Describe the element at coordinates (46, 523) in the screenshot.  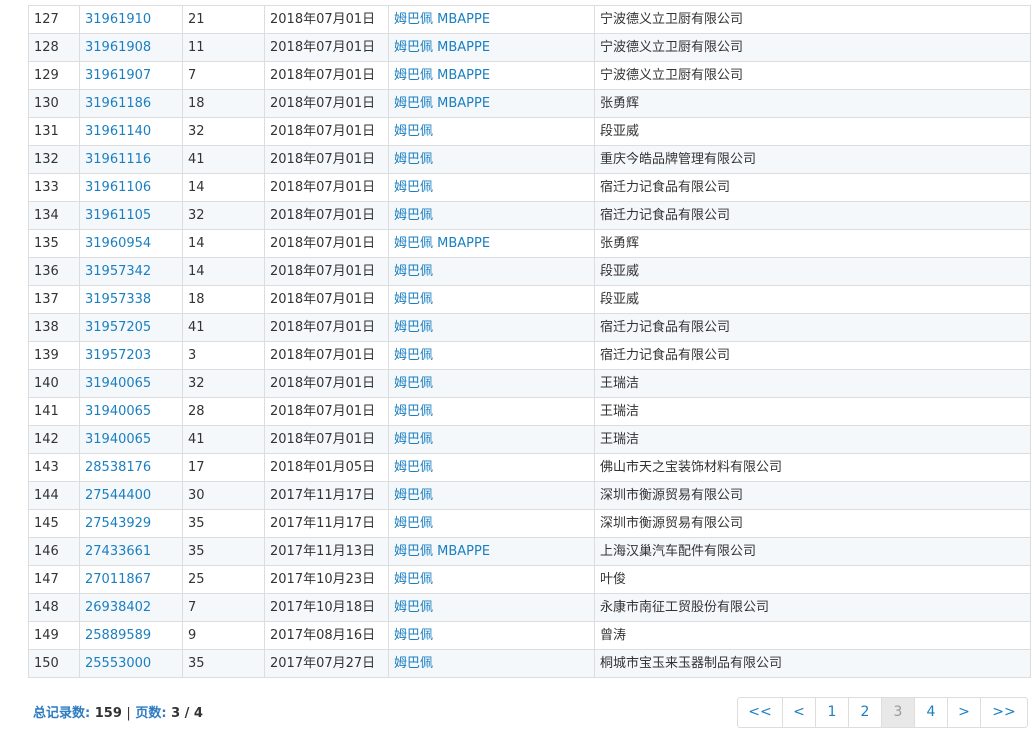
I see `row-number-cell: 145` at that location.